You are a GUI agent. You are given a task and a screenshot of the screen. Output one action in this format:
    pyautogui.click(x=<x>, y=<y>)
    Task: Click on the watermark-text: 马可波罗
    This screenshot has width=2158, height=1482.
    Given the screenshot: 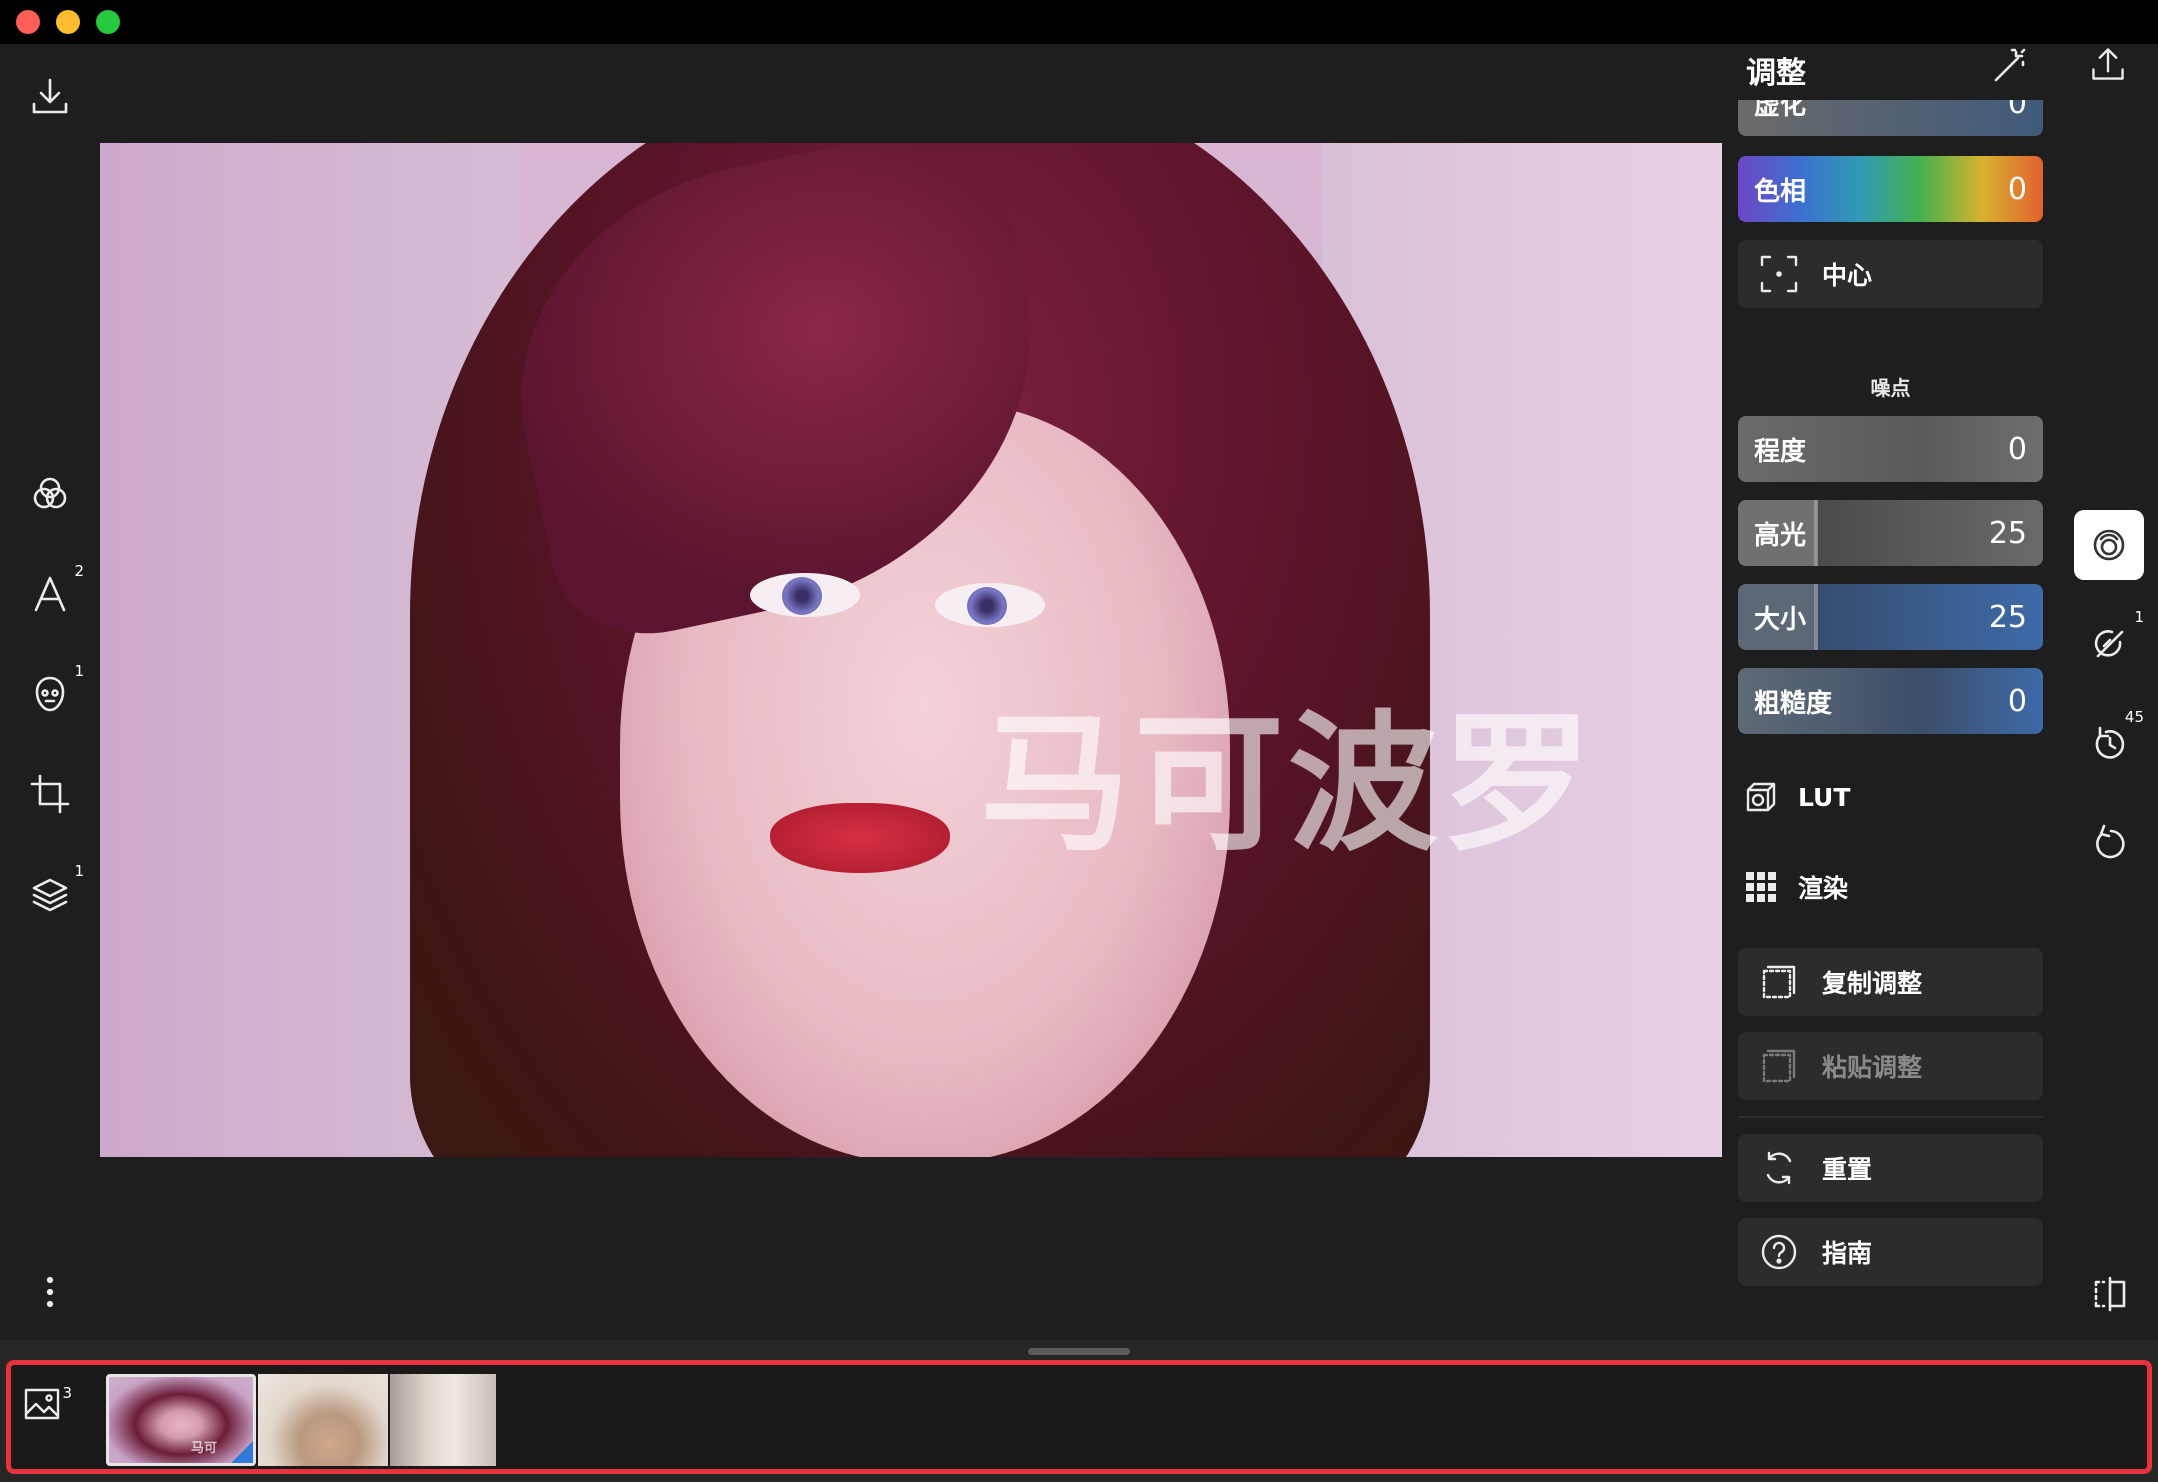 What is the action you would take?
    pyautogui.click(x=1288, y=785)
    